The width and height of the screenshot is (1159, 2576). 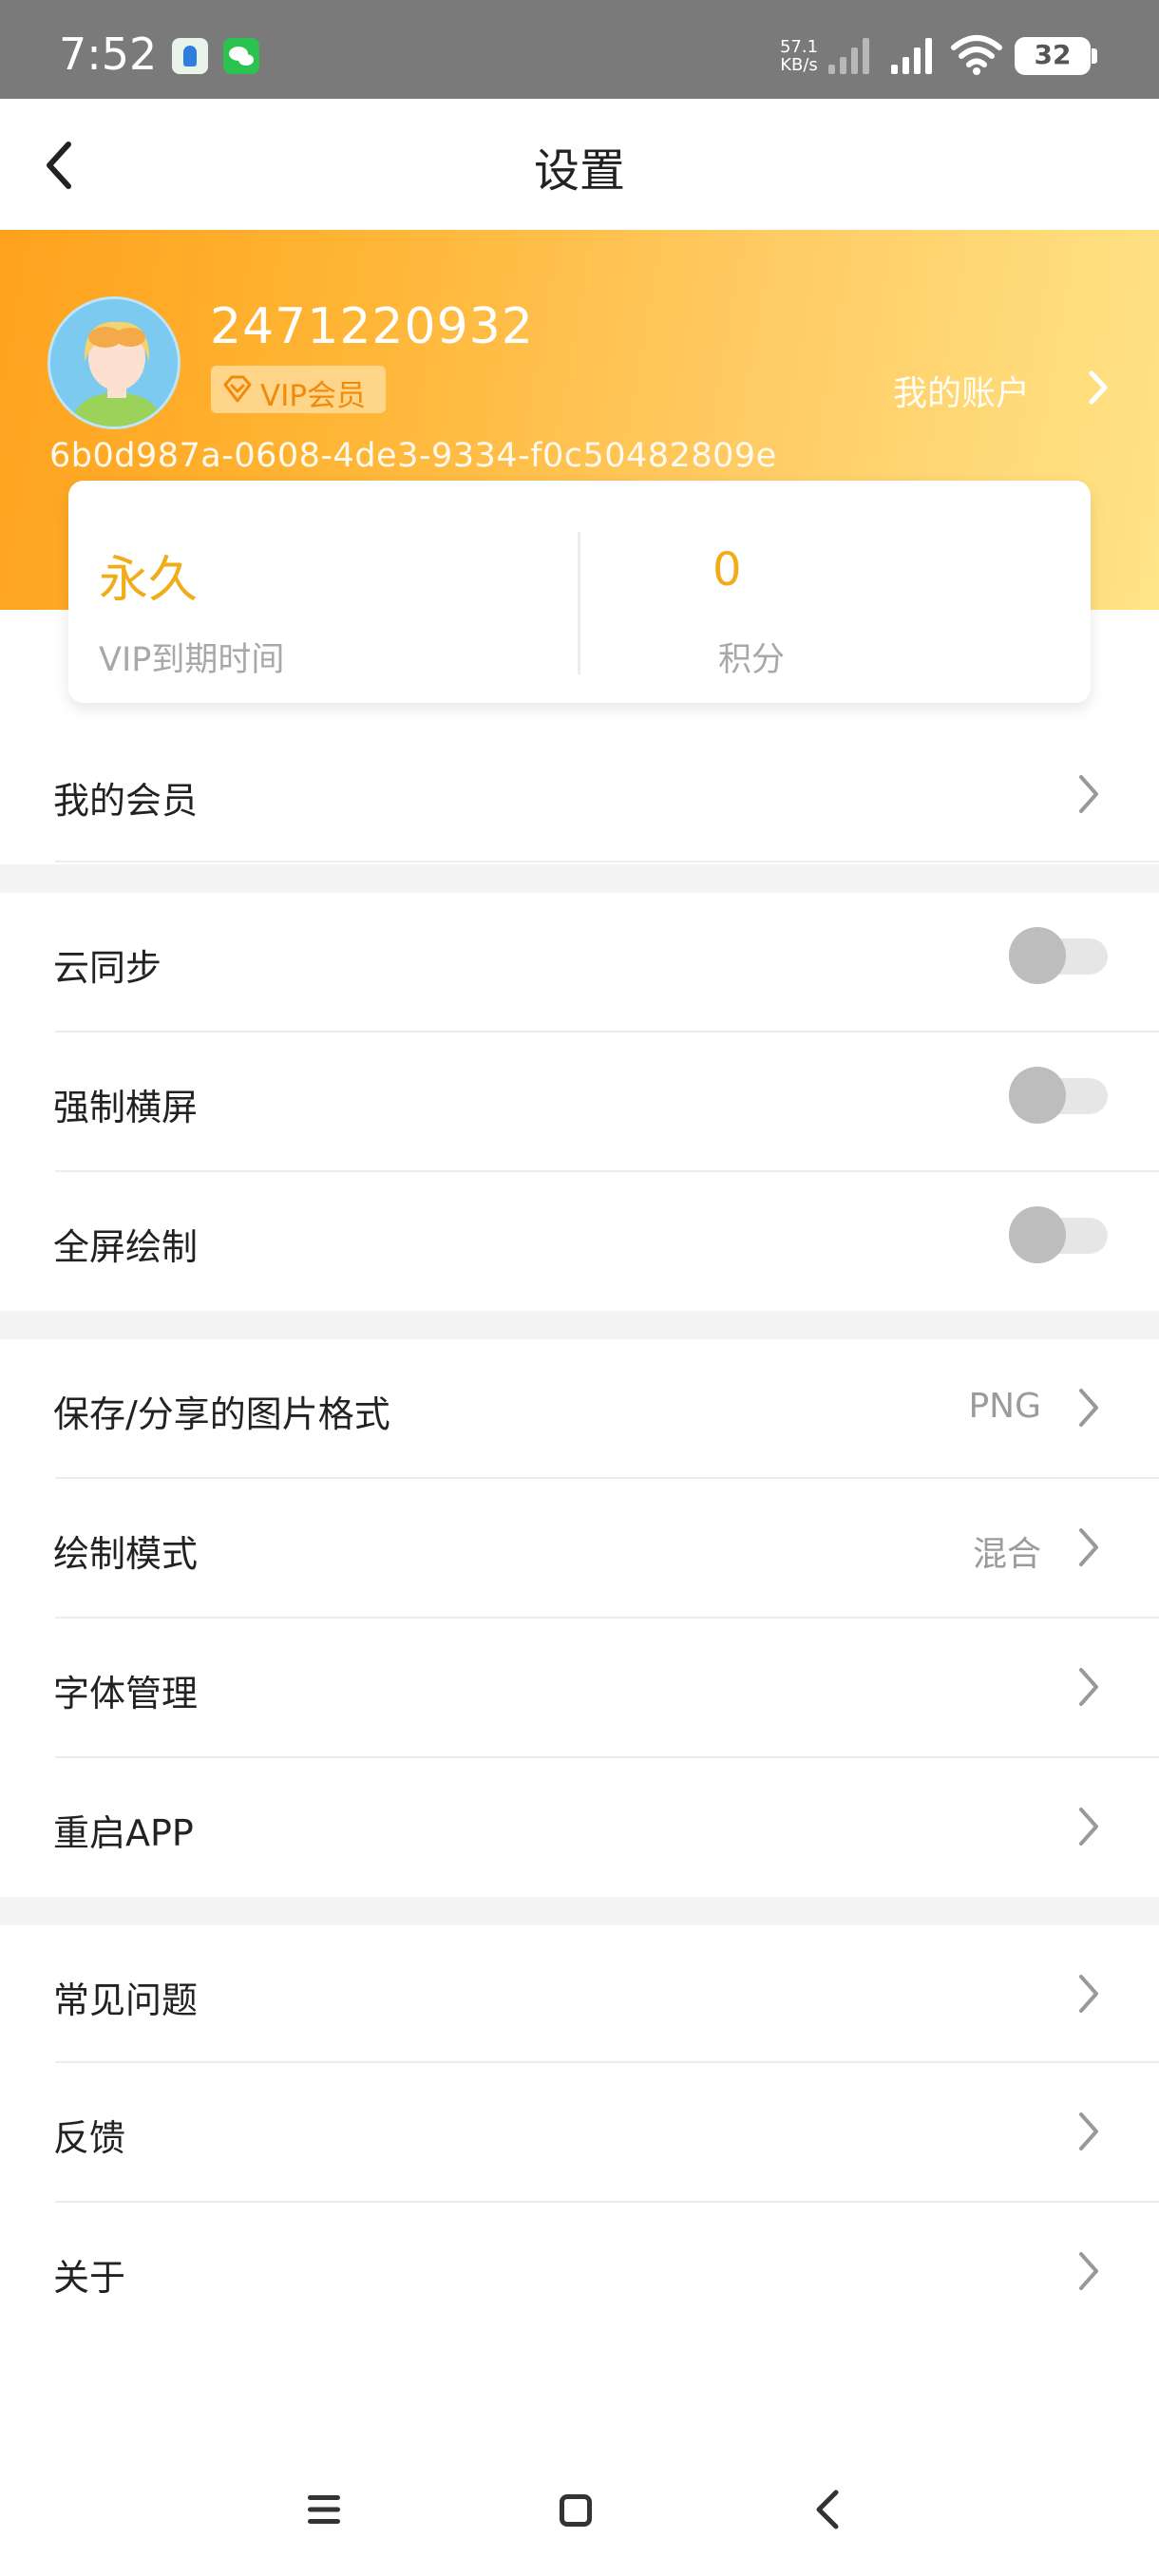 I want to click on vip-badge-label: VIP会员, so click(x=313, y=396).